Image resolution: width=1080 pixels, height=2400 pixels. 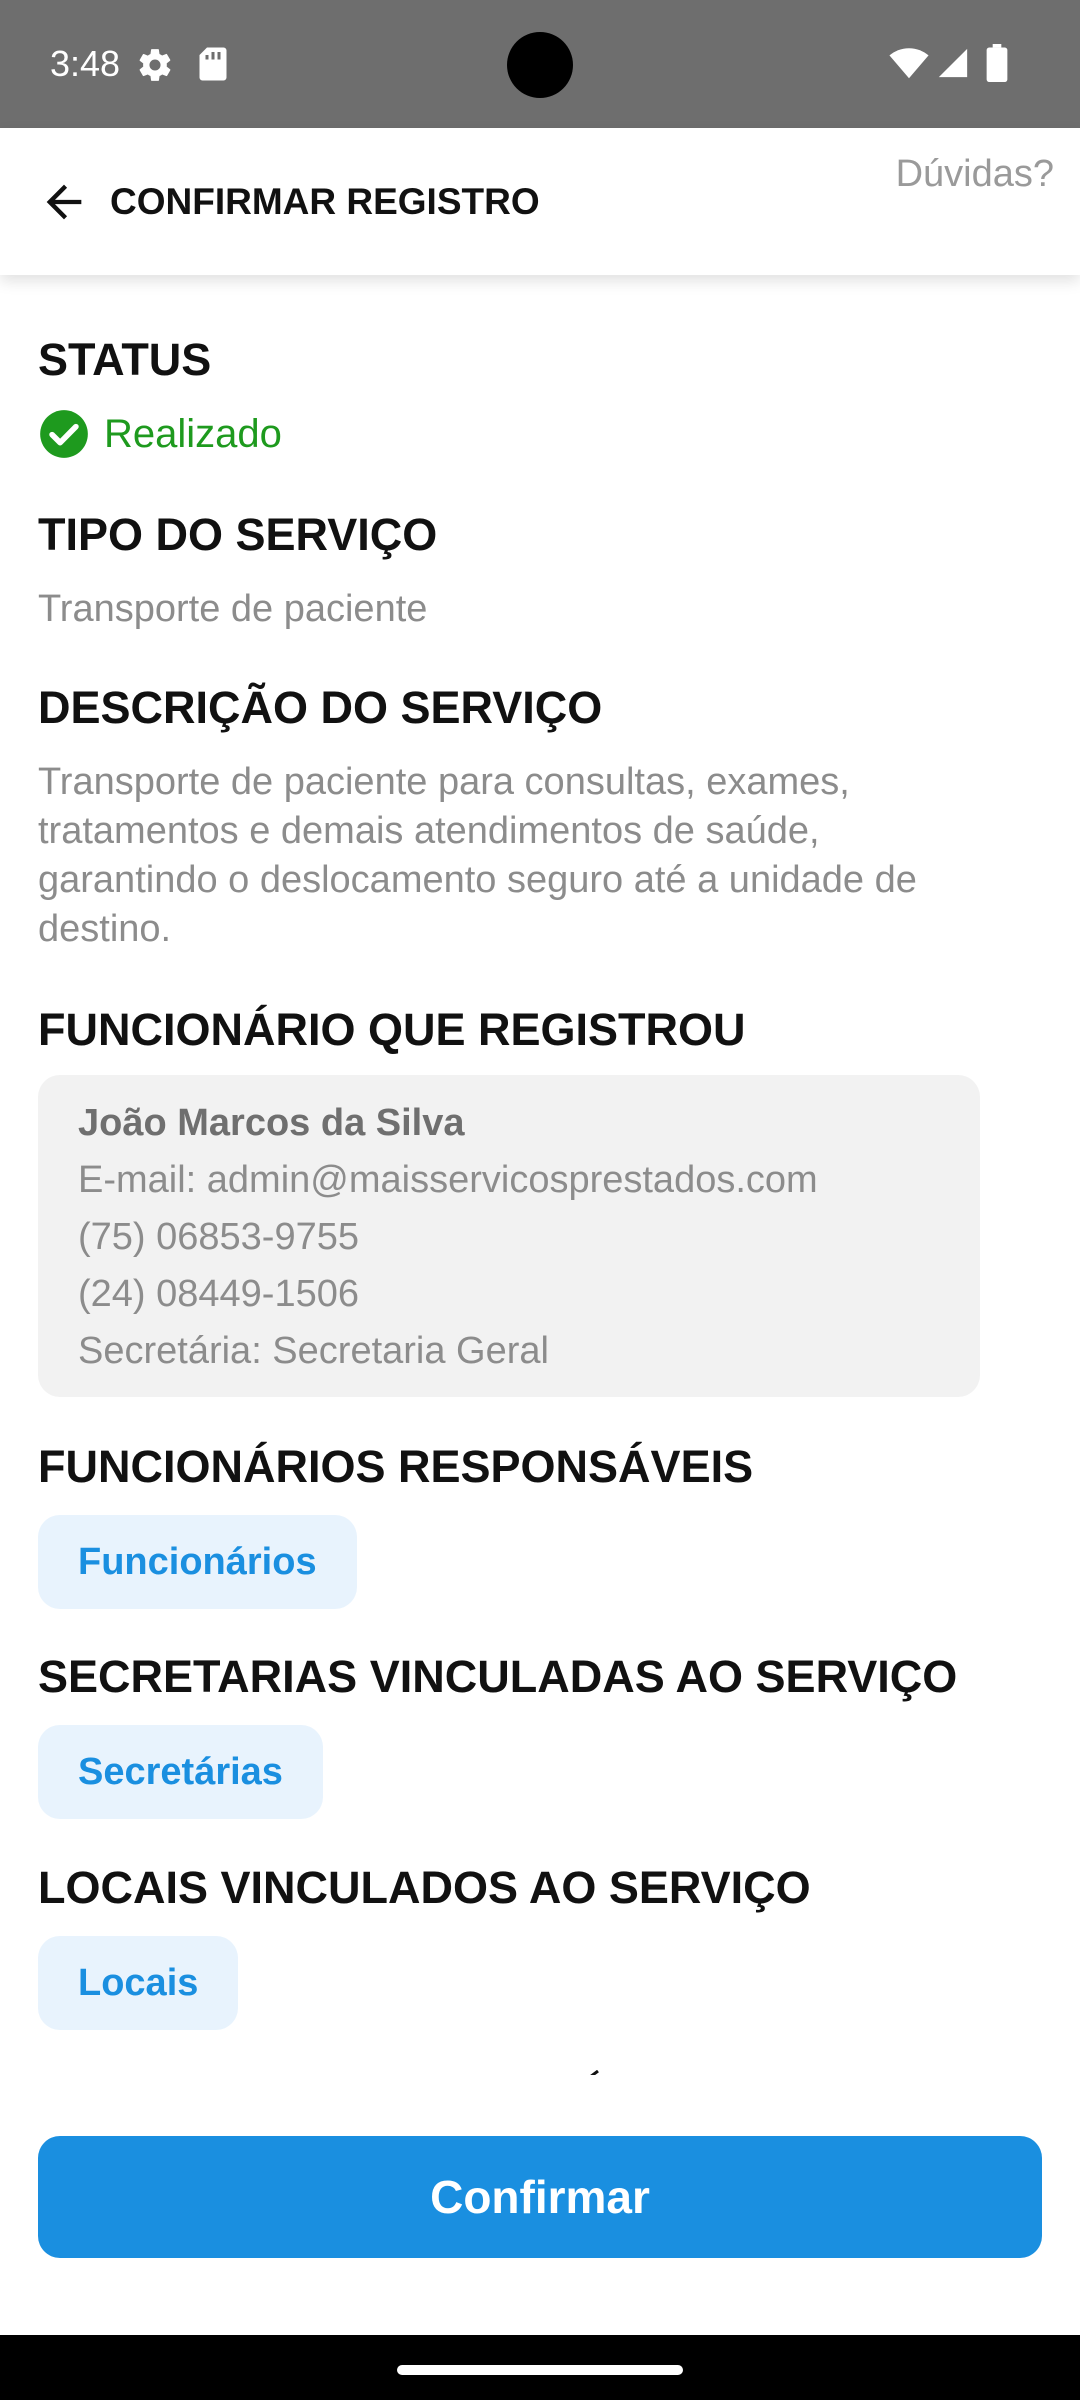 What do you see at coordinates (218, 1237) in the screenshot?
I see `employee-phone: (75) 06853-9755` at bounding box center [218, 1237].